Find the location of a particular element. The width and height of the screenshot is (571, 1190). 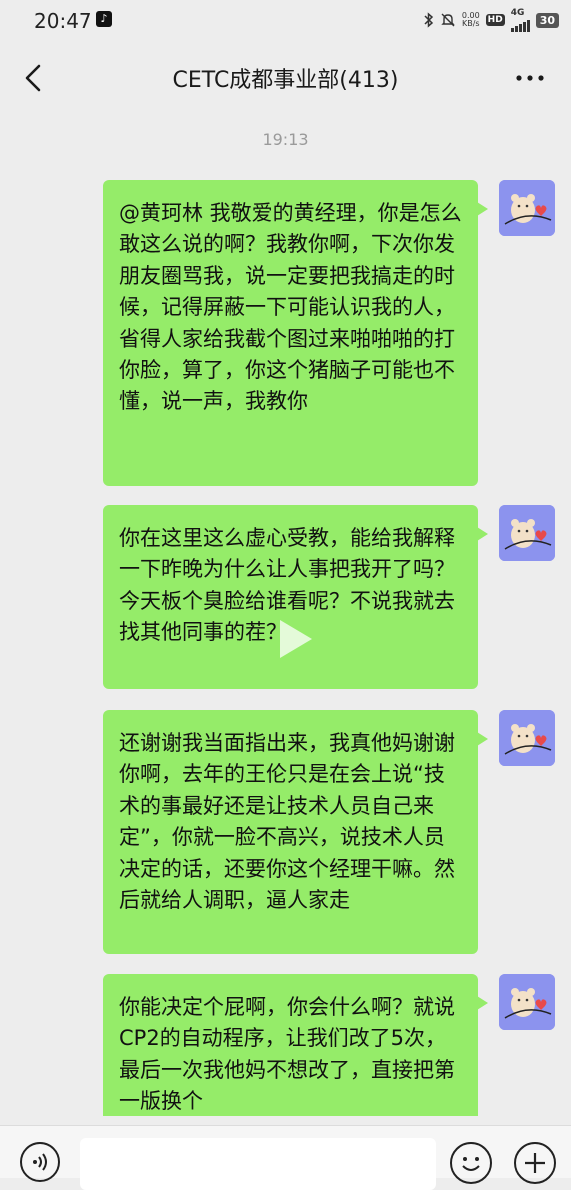

signal-icon is located at coordinates (520, 25).